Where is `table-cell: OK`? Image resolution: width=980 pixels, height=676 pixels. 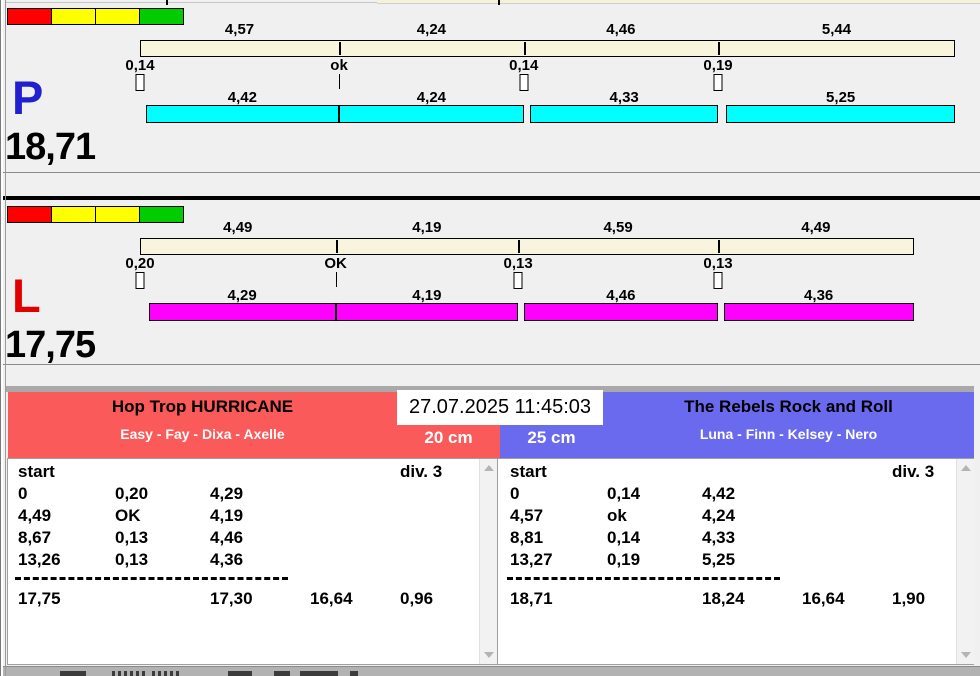
table-cell: OK is located at coordinates (128, 515).